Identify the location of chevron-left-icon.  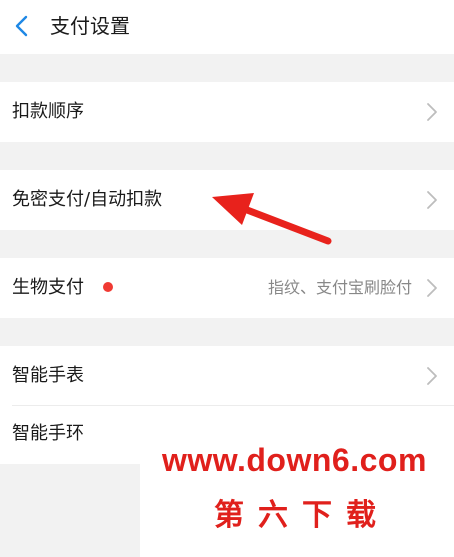
(21, 26).